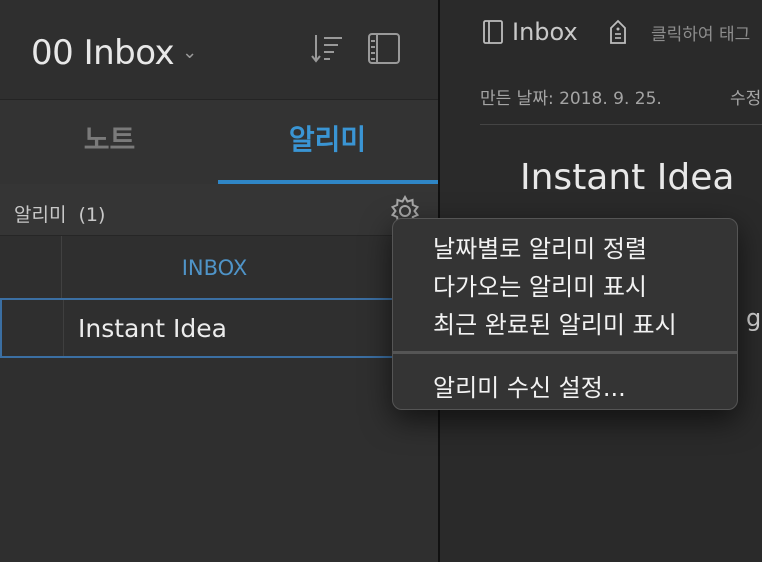 This screenshot has width=762, height=562. I want to click on sort-icon, so click(327, 49).